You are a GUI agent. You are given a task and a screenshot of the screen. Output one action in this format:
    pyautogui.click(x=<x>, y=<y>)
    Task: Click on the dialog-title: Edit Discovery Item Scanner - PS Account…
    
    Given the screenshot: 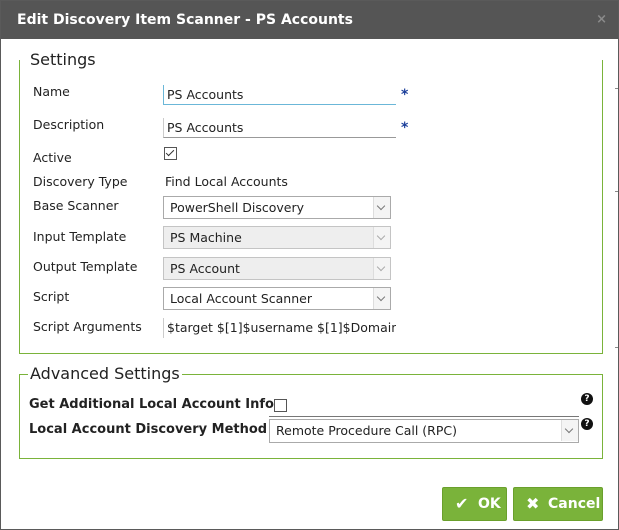 What is the action you would take?
    pyautogui.click(x=185, y=20)
    